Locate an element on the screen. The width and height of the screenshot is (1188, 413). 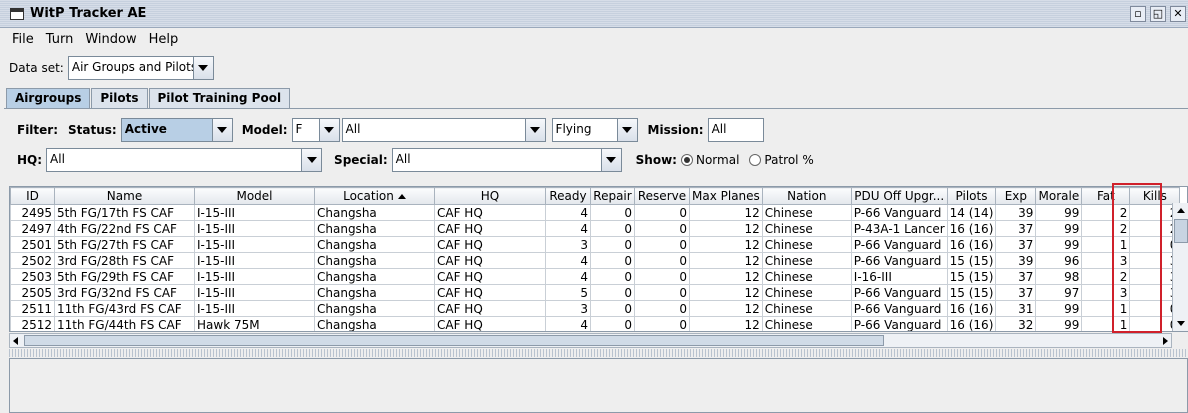
column-header-max-planes: Max Planes is located at coordinates (726, 196).